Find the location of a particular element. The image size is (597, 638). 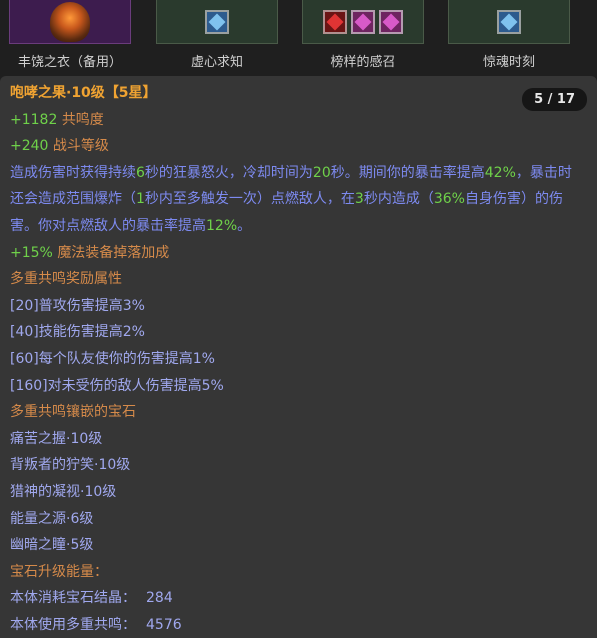

effect-text: 。 is located at coordinates (244, 225).